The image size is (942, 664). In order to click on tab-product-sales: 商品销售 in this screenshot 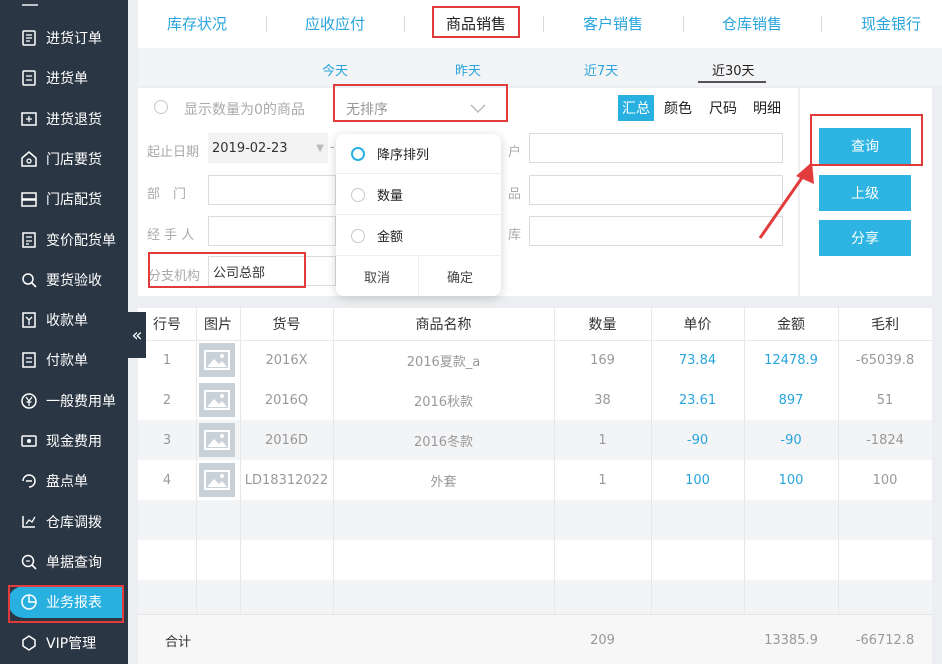, I will do `click(476, 23)`.